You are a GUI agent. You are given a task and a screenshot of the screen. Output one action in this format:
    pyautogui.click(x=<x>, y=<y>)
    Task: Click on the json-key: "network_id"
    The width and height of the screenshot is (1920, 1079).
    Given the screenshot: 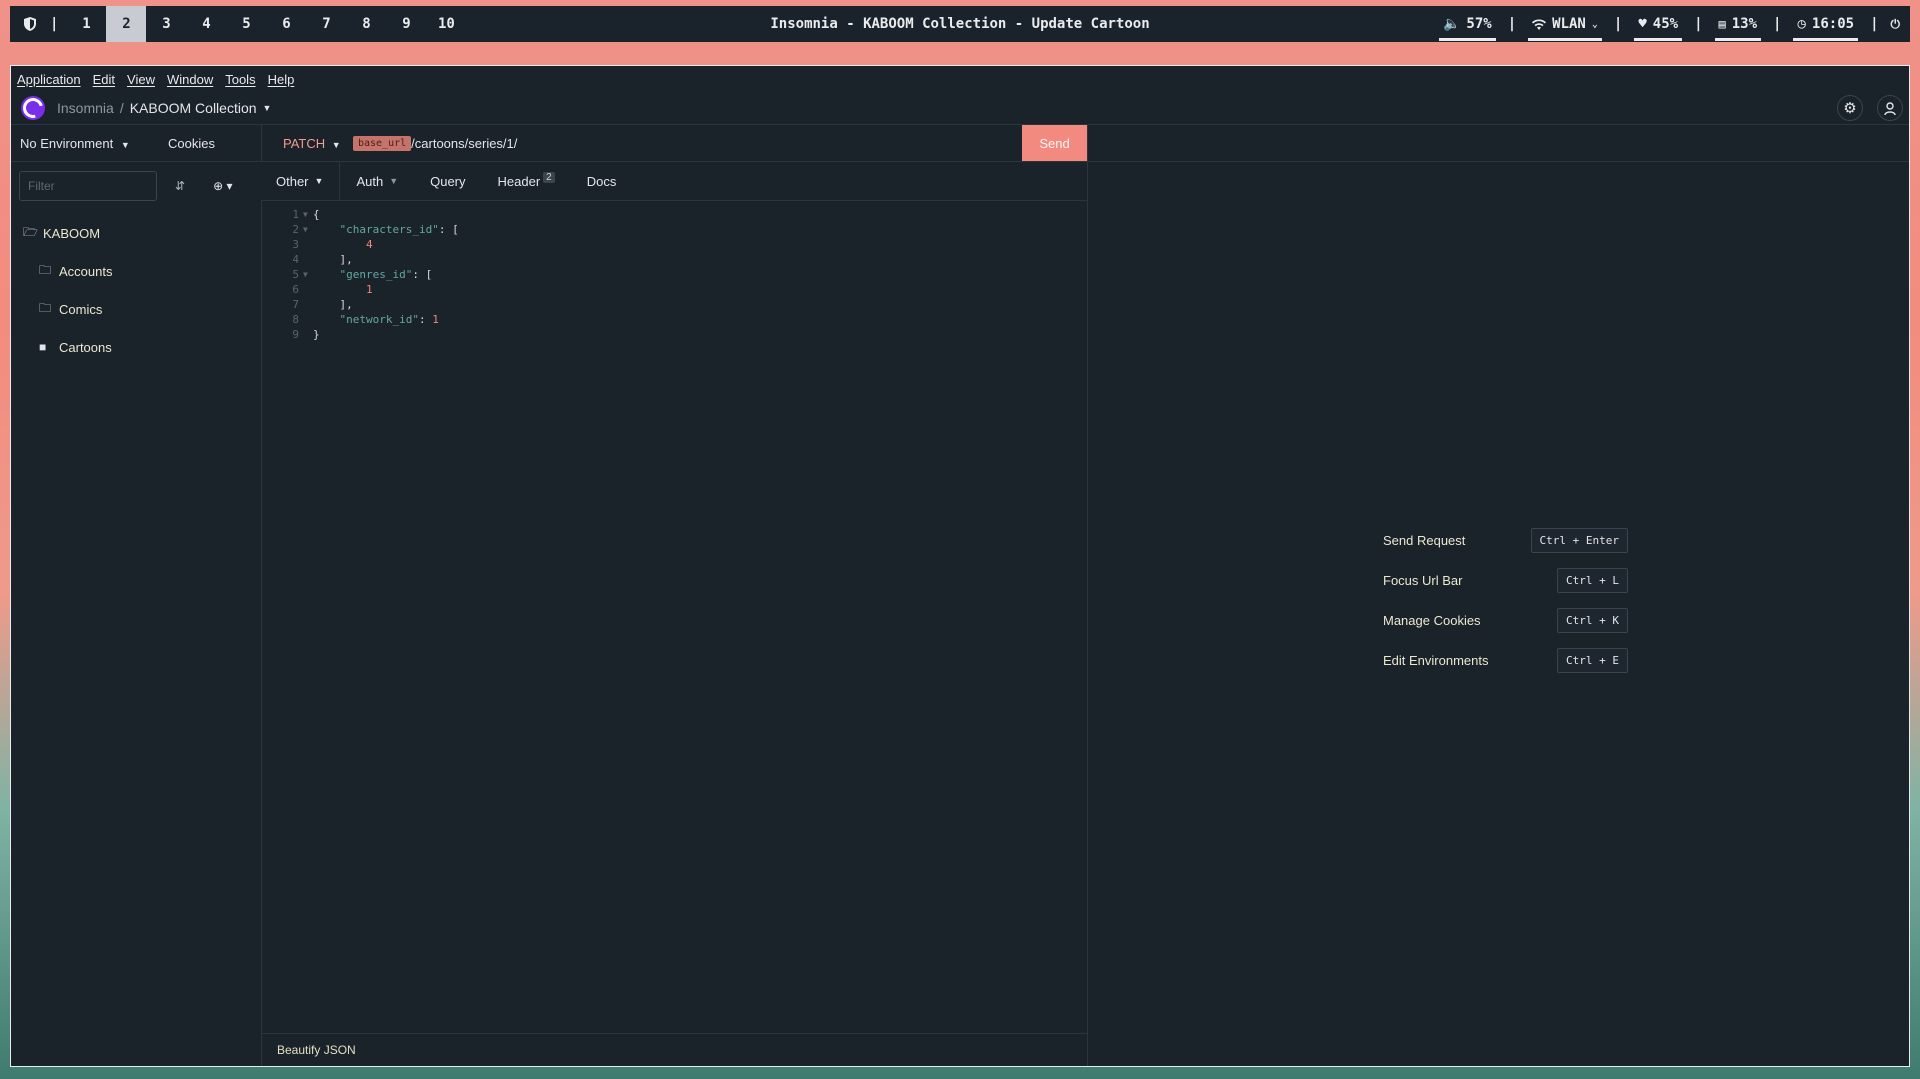 What is the action you would take?
    pyautogui.click(x=379, y=319)
    